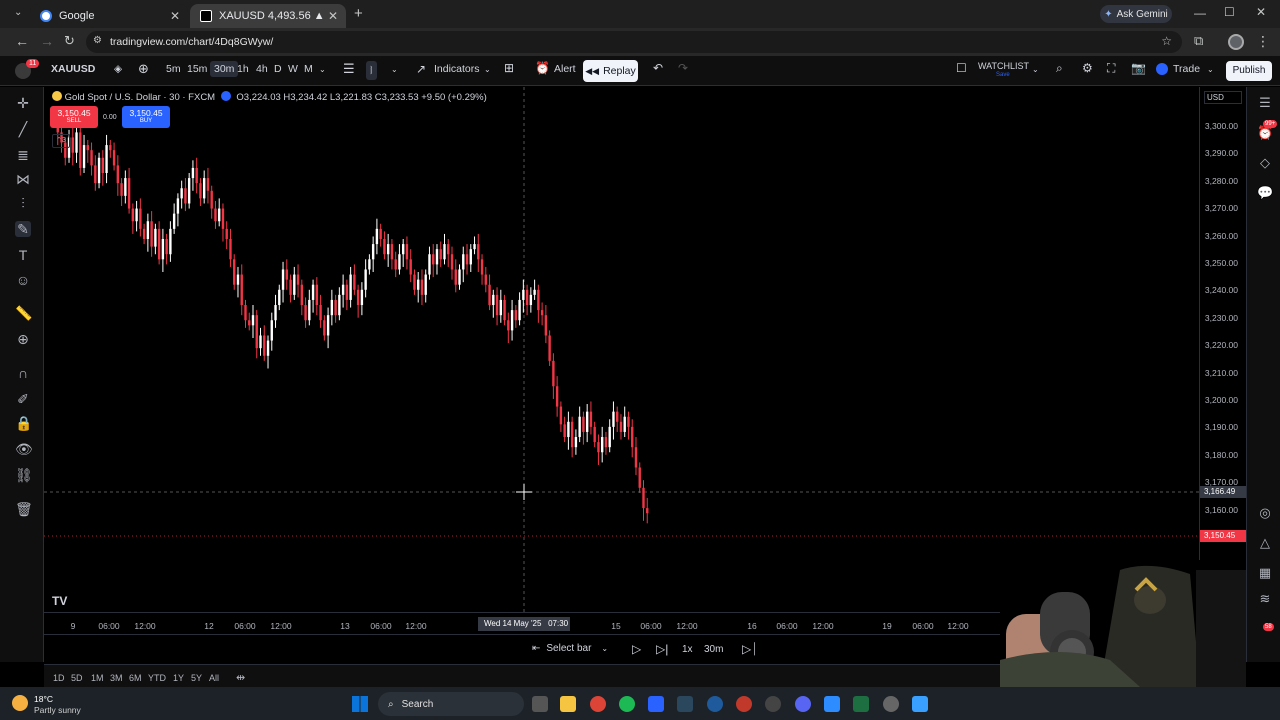  What do you see at coordinates (24, 509) in the screenshot?
I see `trash-icon: 🗑` at bounding box center [24, 509].